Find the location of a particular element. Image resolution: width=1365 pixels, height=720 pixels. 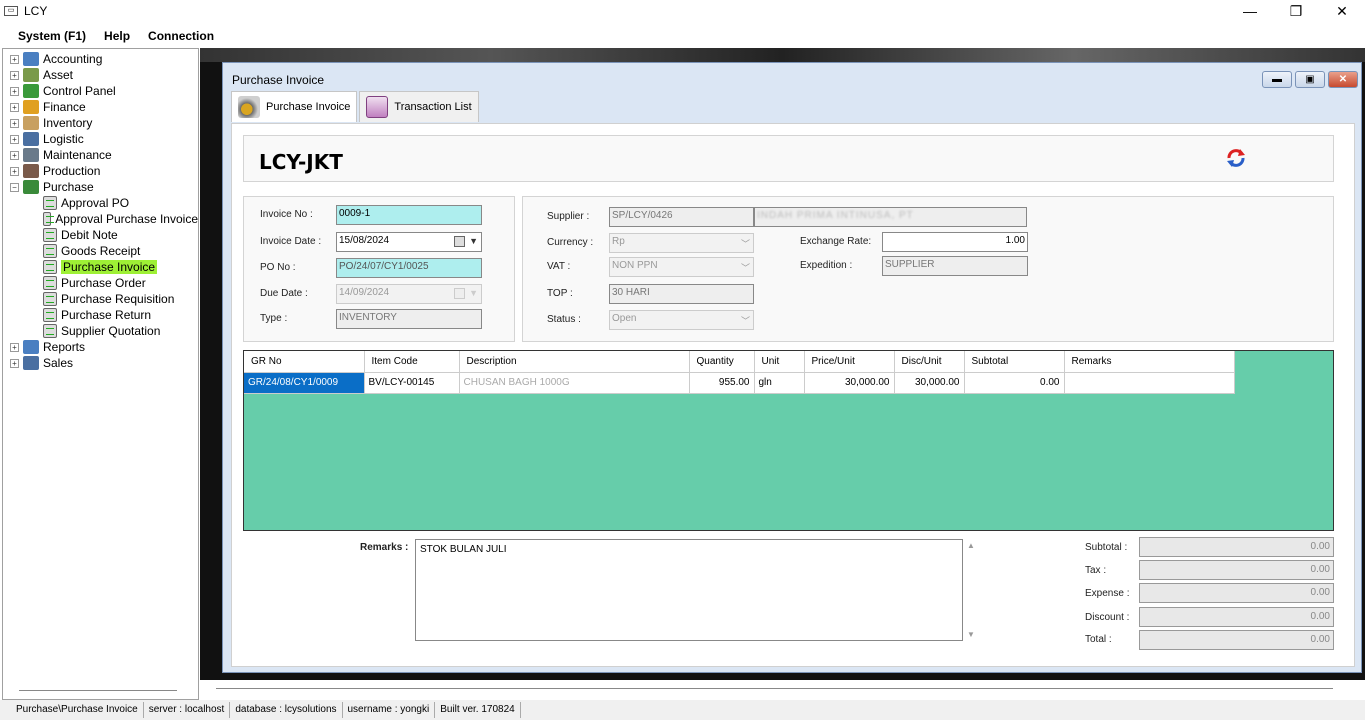

tree-item-accounting: + Accounting is located at coordinates (100, 59).